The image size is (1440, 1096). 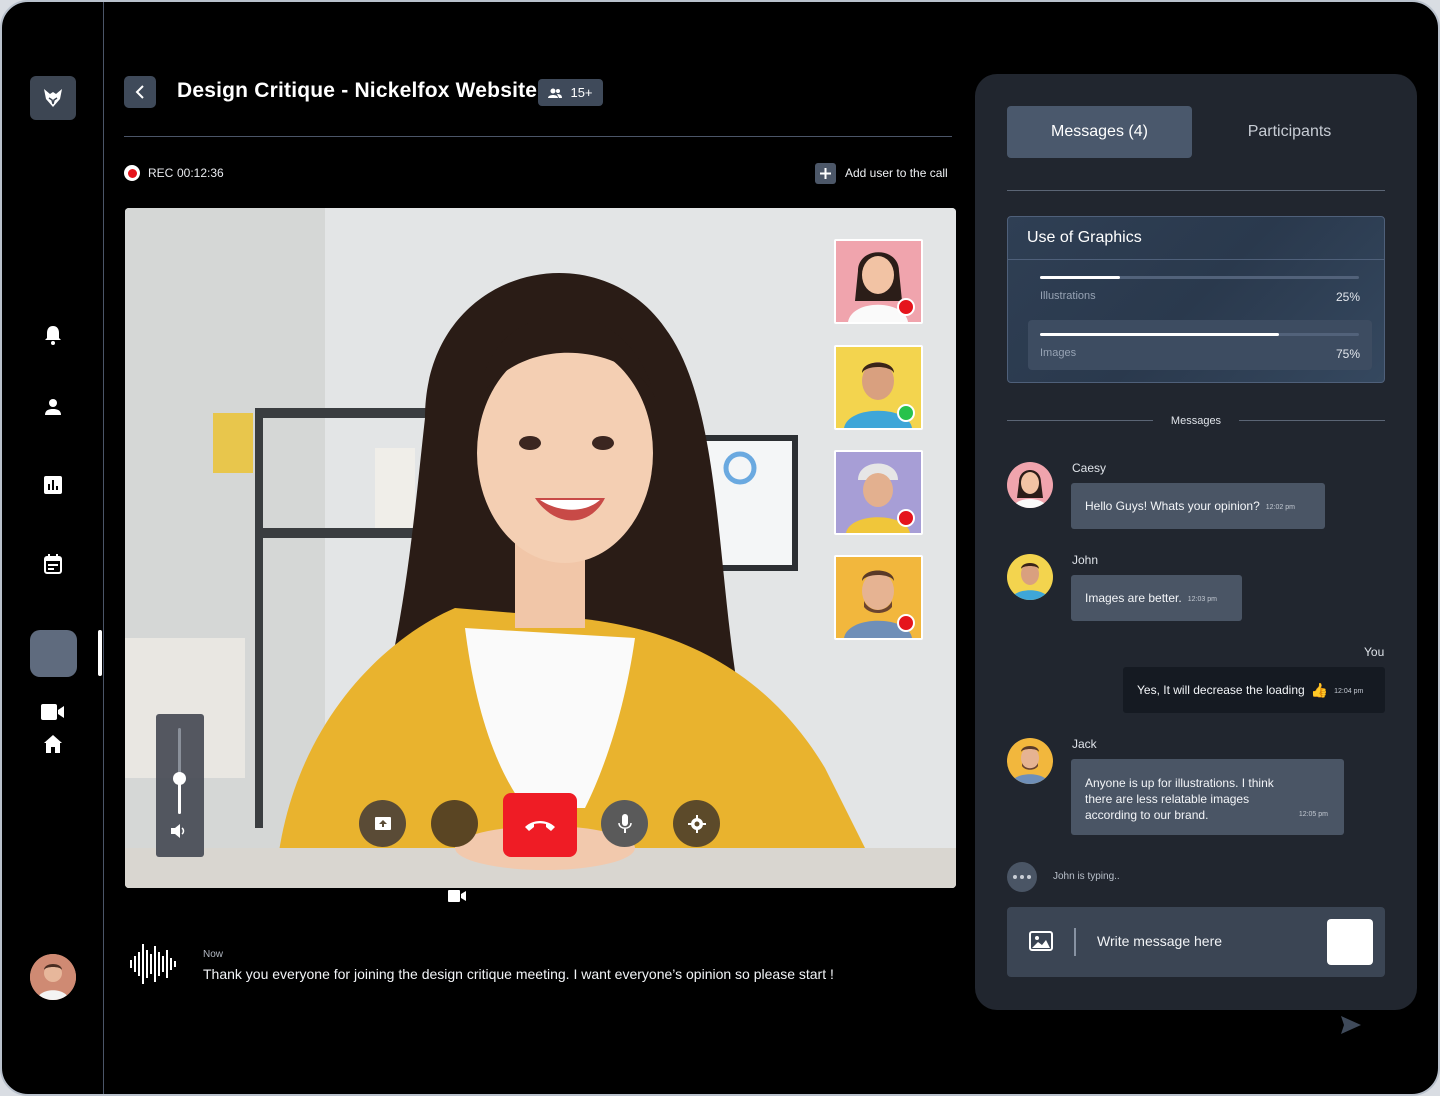 I want to click on message-text: Images are better., so click(x=1133, y=598).